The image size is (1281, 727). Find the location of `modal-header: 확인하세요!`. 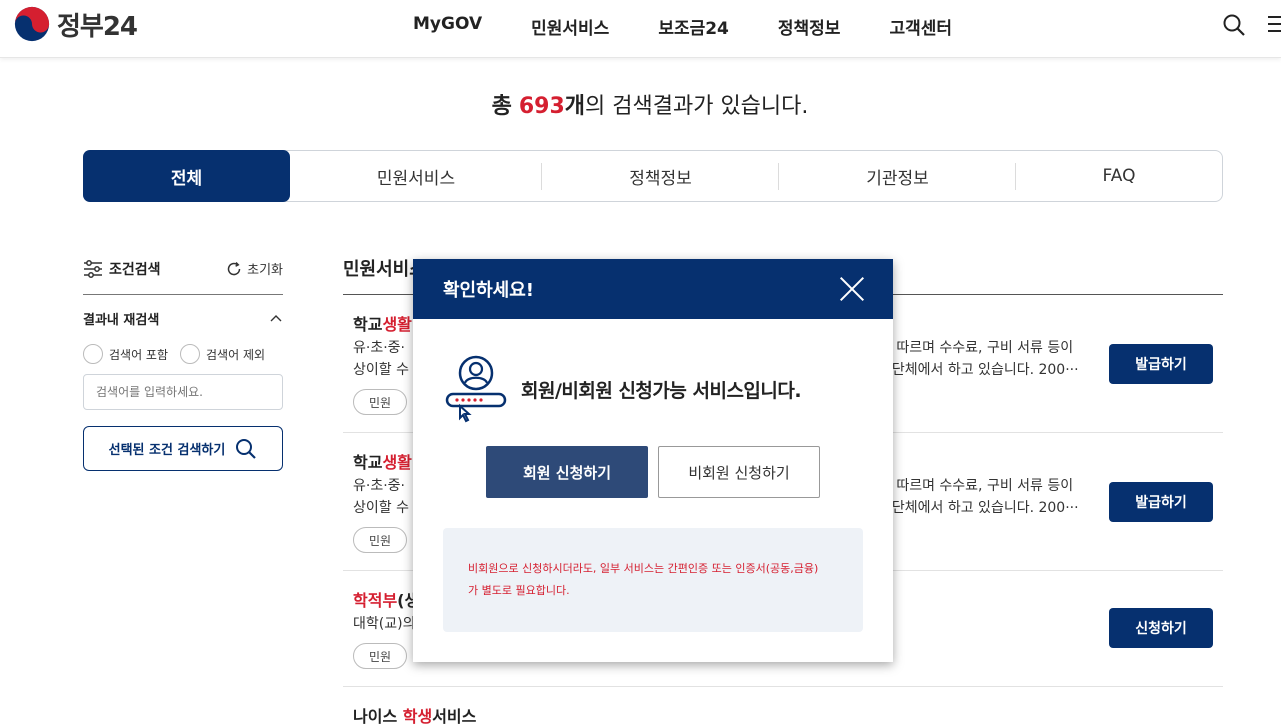

modal-header: 확인하세요! is located at coordinates (653, 289).